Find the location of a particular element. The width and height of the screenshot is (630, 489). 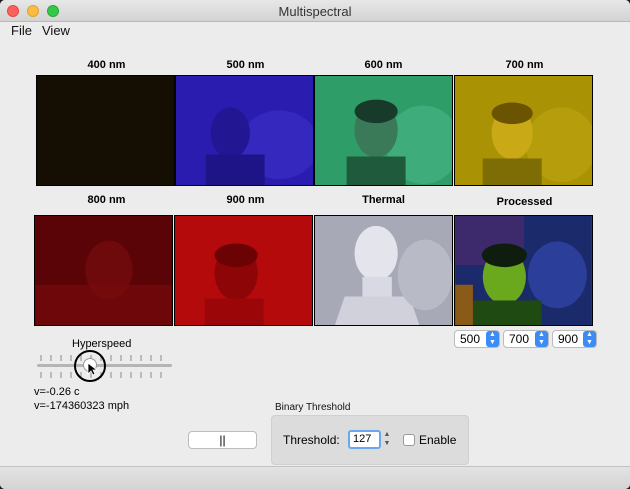

window-title: Multispectral is located at coordinates (315, 11).